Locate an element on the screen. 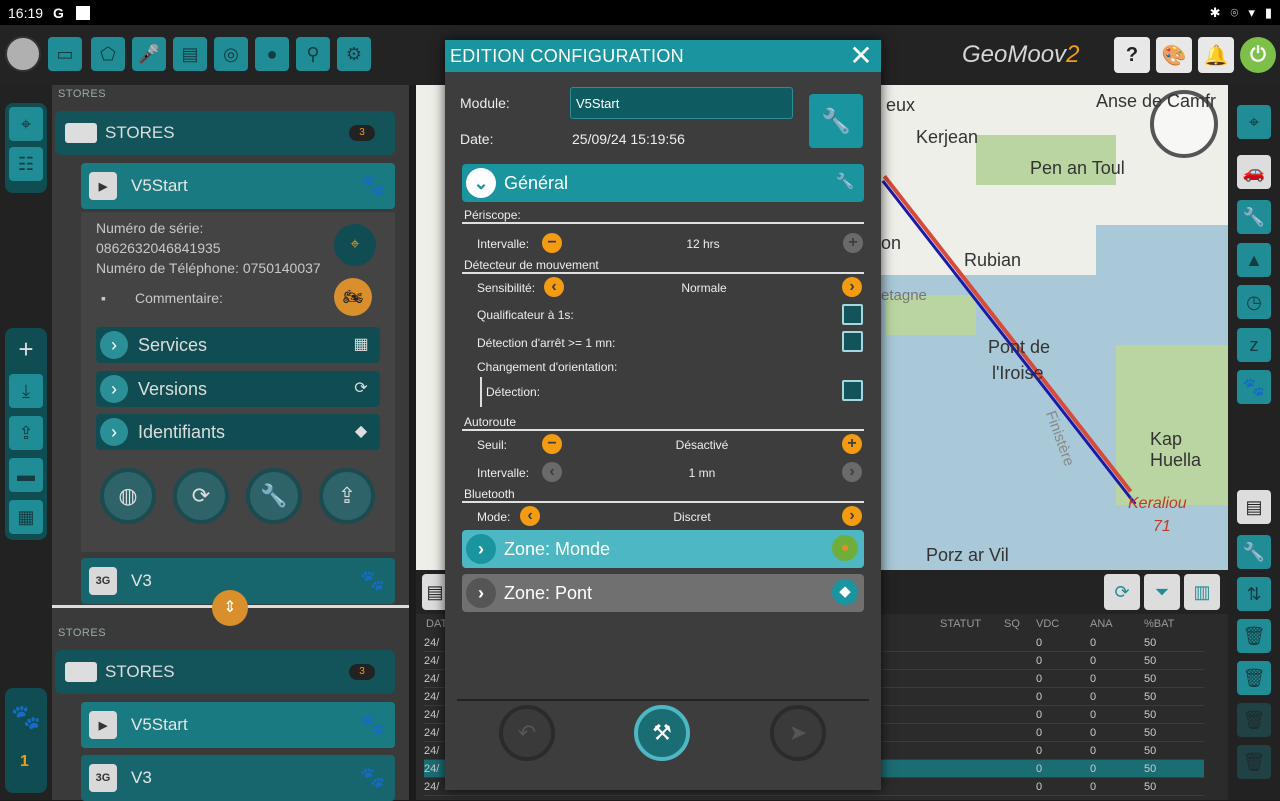  col-header-vdc: VDC is located at coordinates (1047, 624).